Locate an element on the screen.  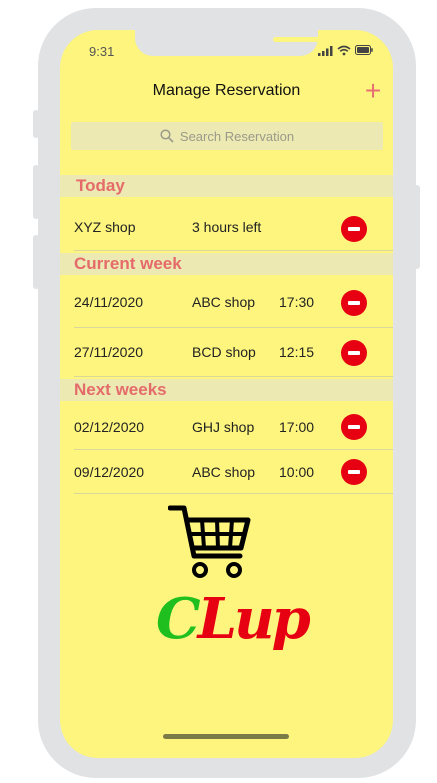
add-reservation-button: + is located at coordinates (373, 91).